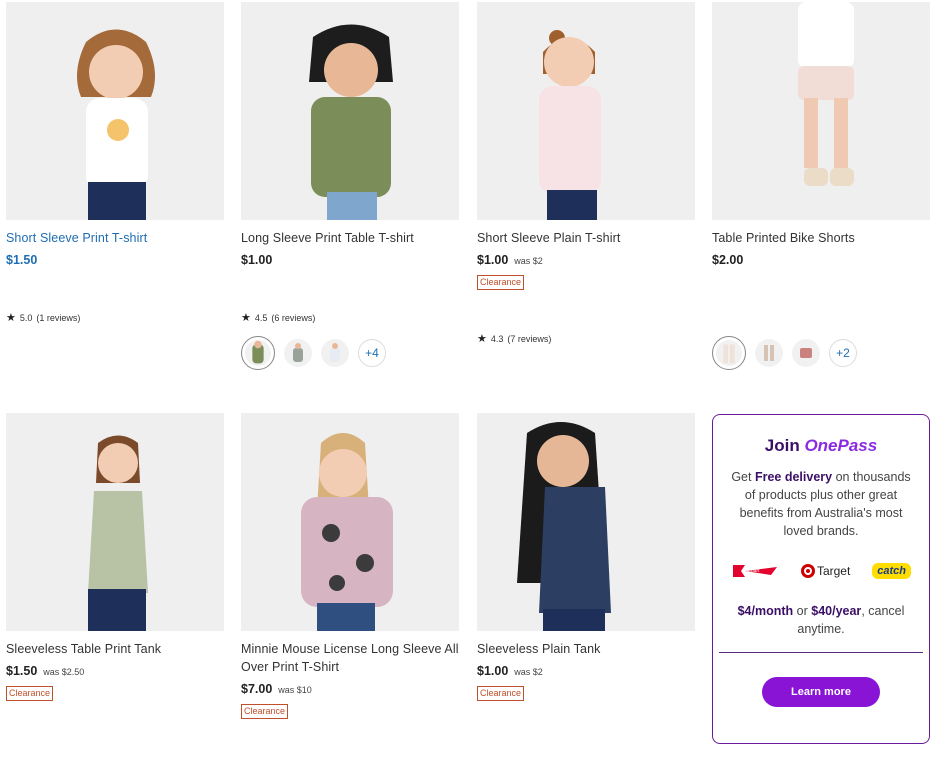 This screenshot has height=761, width=951. I want to click on swatch-beige, so click(769, 353).